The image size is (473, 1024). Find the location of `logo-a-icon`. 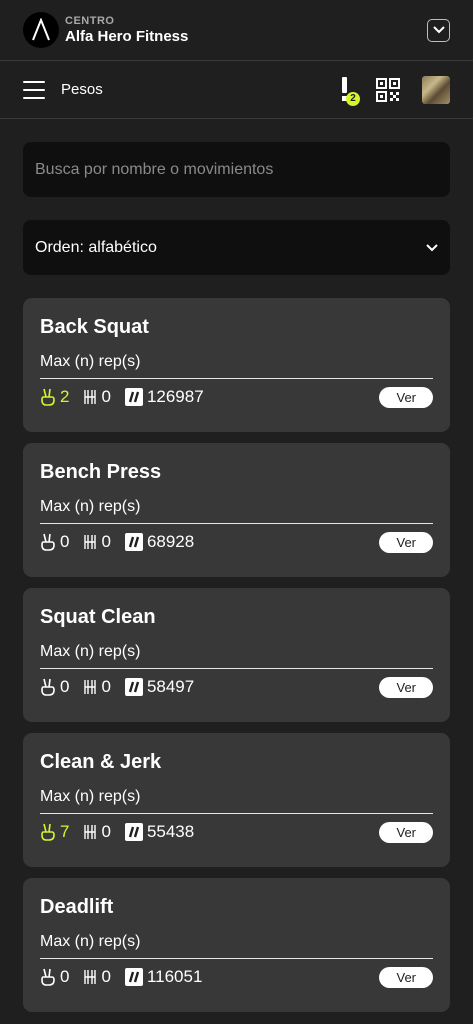

logo-a-icon is located at coordinates (41, 29).